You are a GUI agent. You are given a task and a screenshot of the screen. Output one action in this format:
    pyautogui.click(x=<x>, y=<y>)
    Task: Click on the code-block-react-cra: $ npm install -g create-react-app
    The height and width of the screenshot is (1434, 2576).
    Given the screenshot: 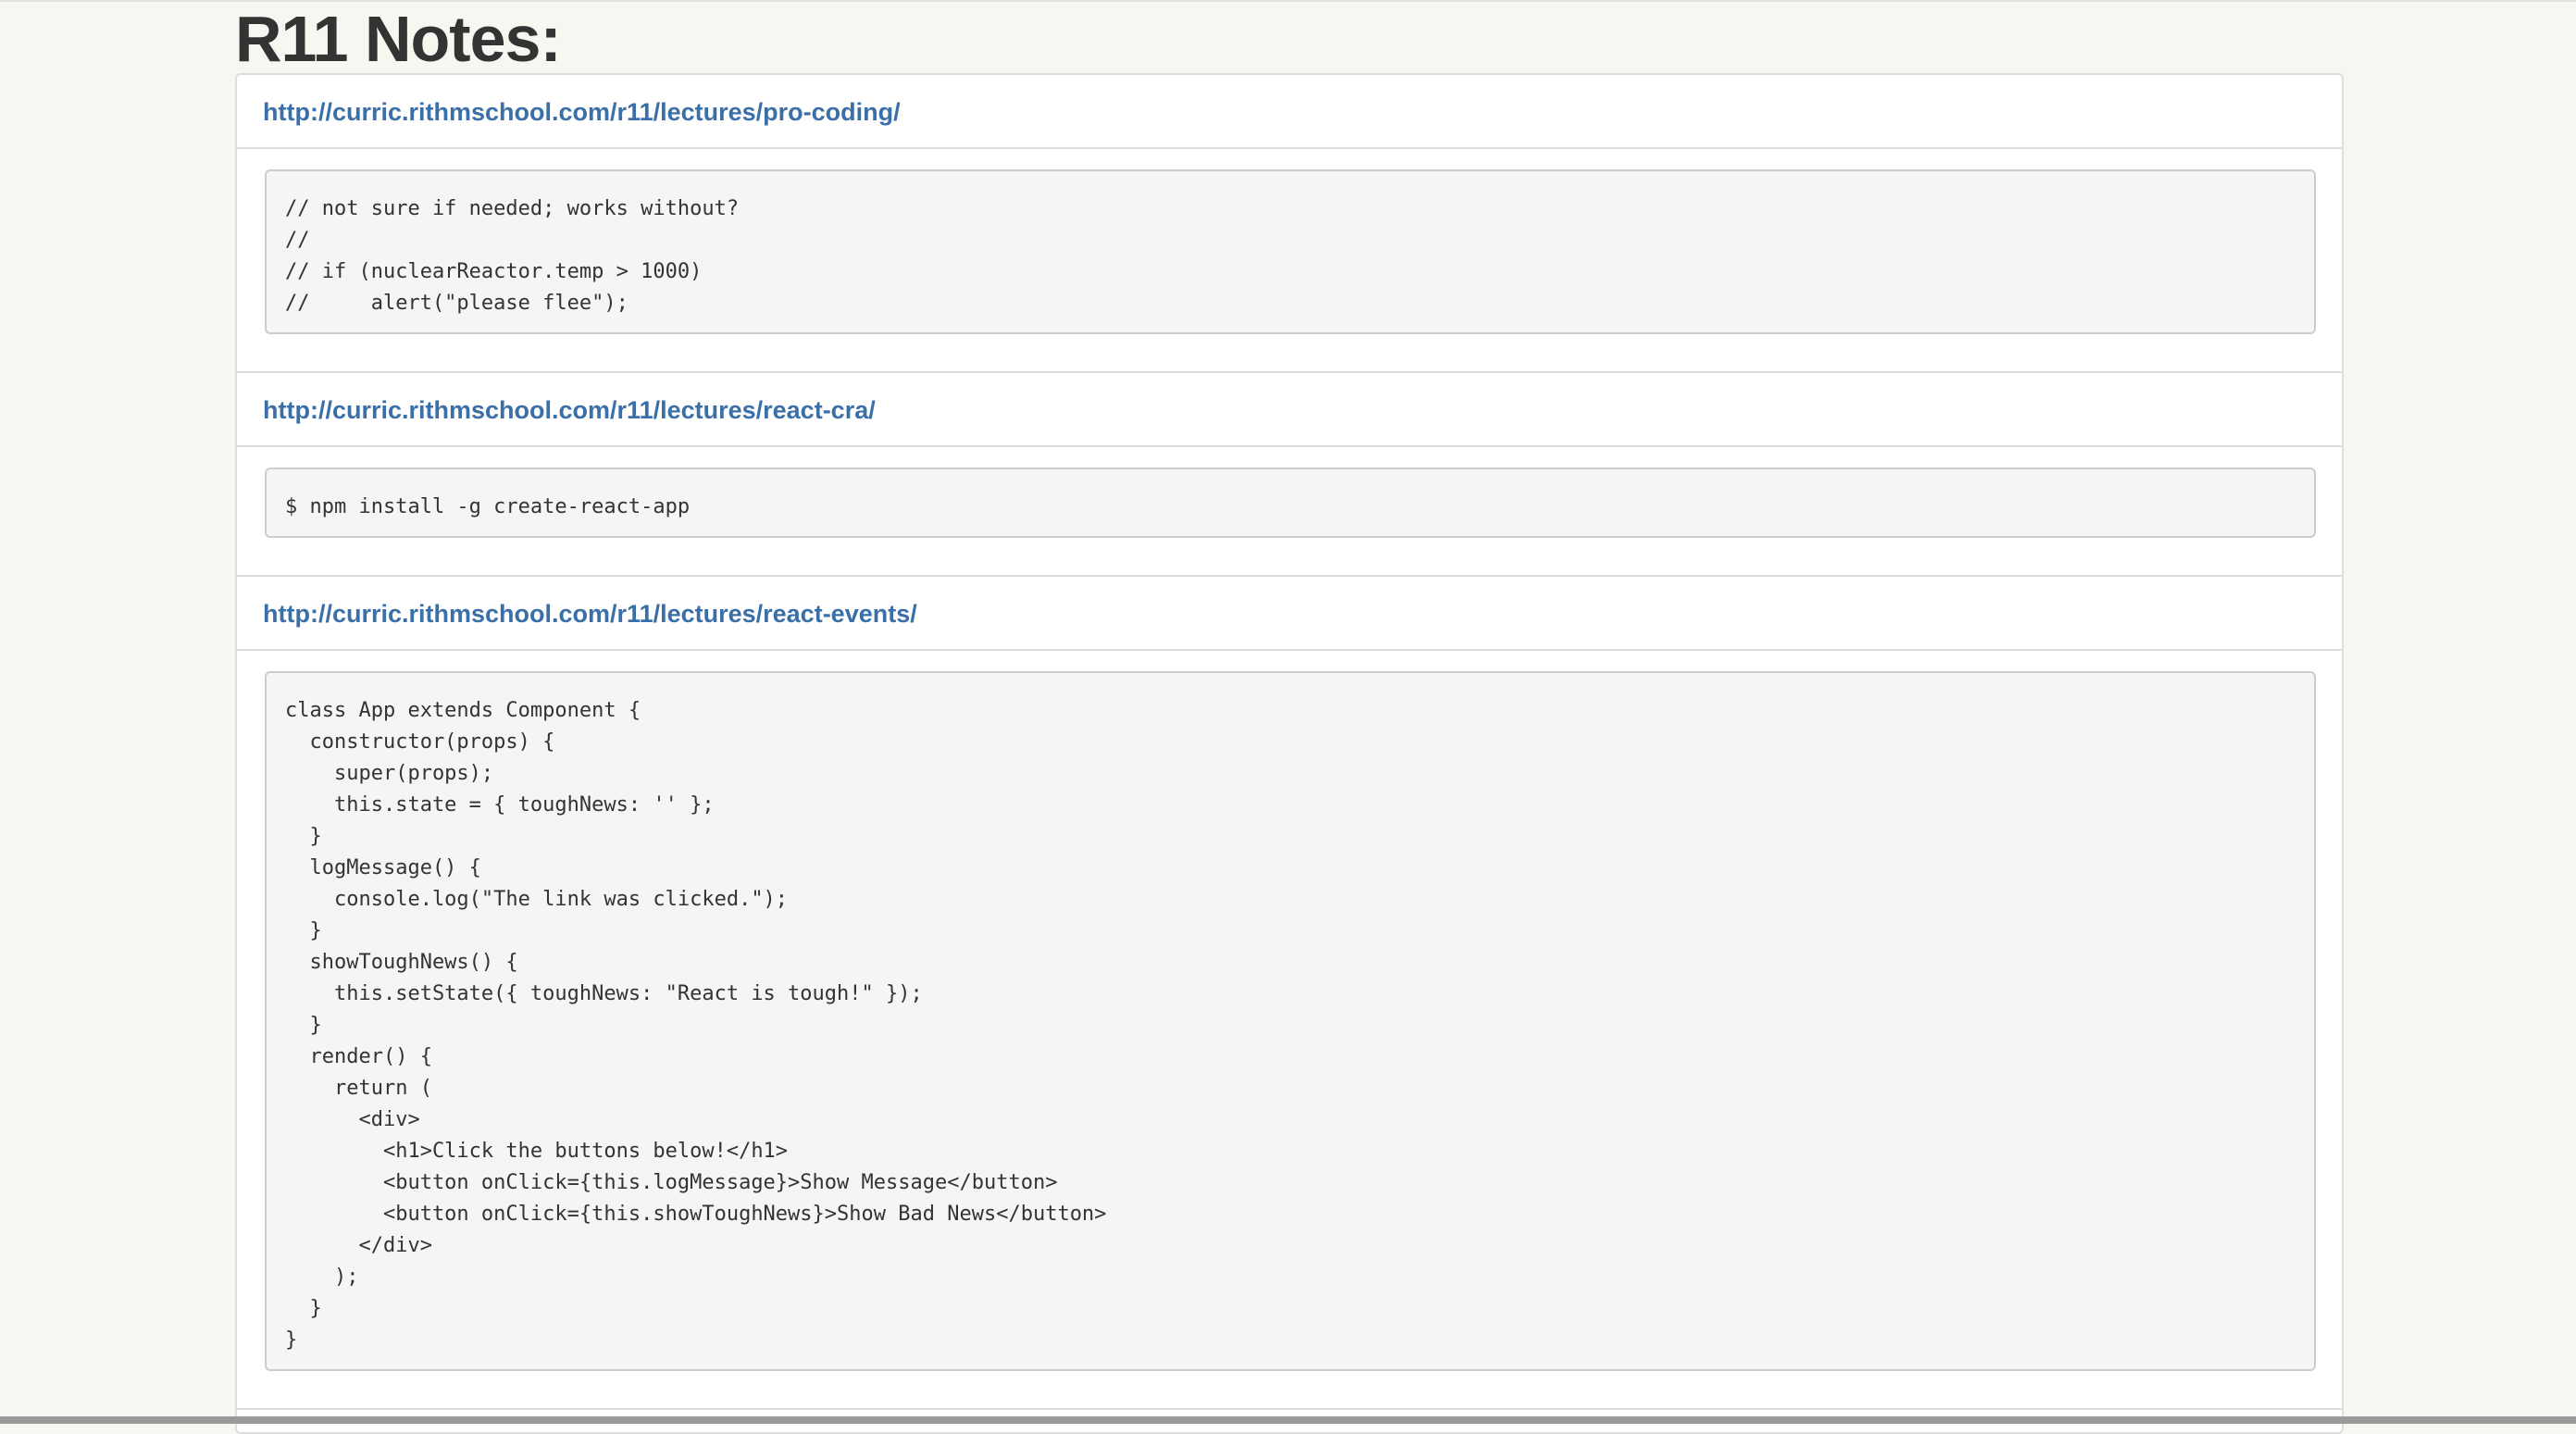 What is the action you would take?
    pyautogui.click(x=1290, y=503)
    